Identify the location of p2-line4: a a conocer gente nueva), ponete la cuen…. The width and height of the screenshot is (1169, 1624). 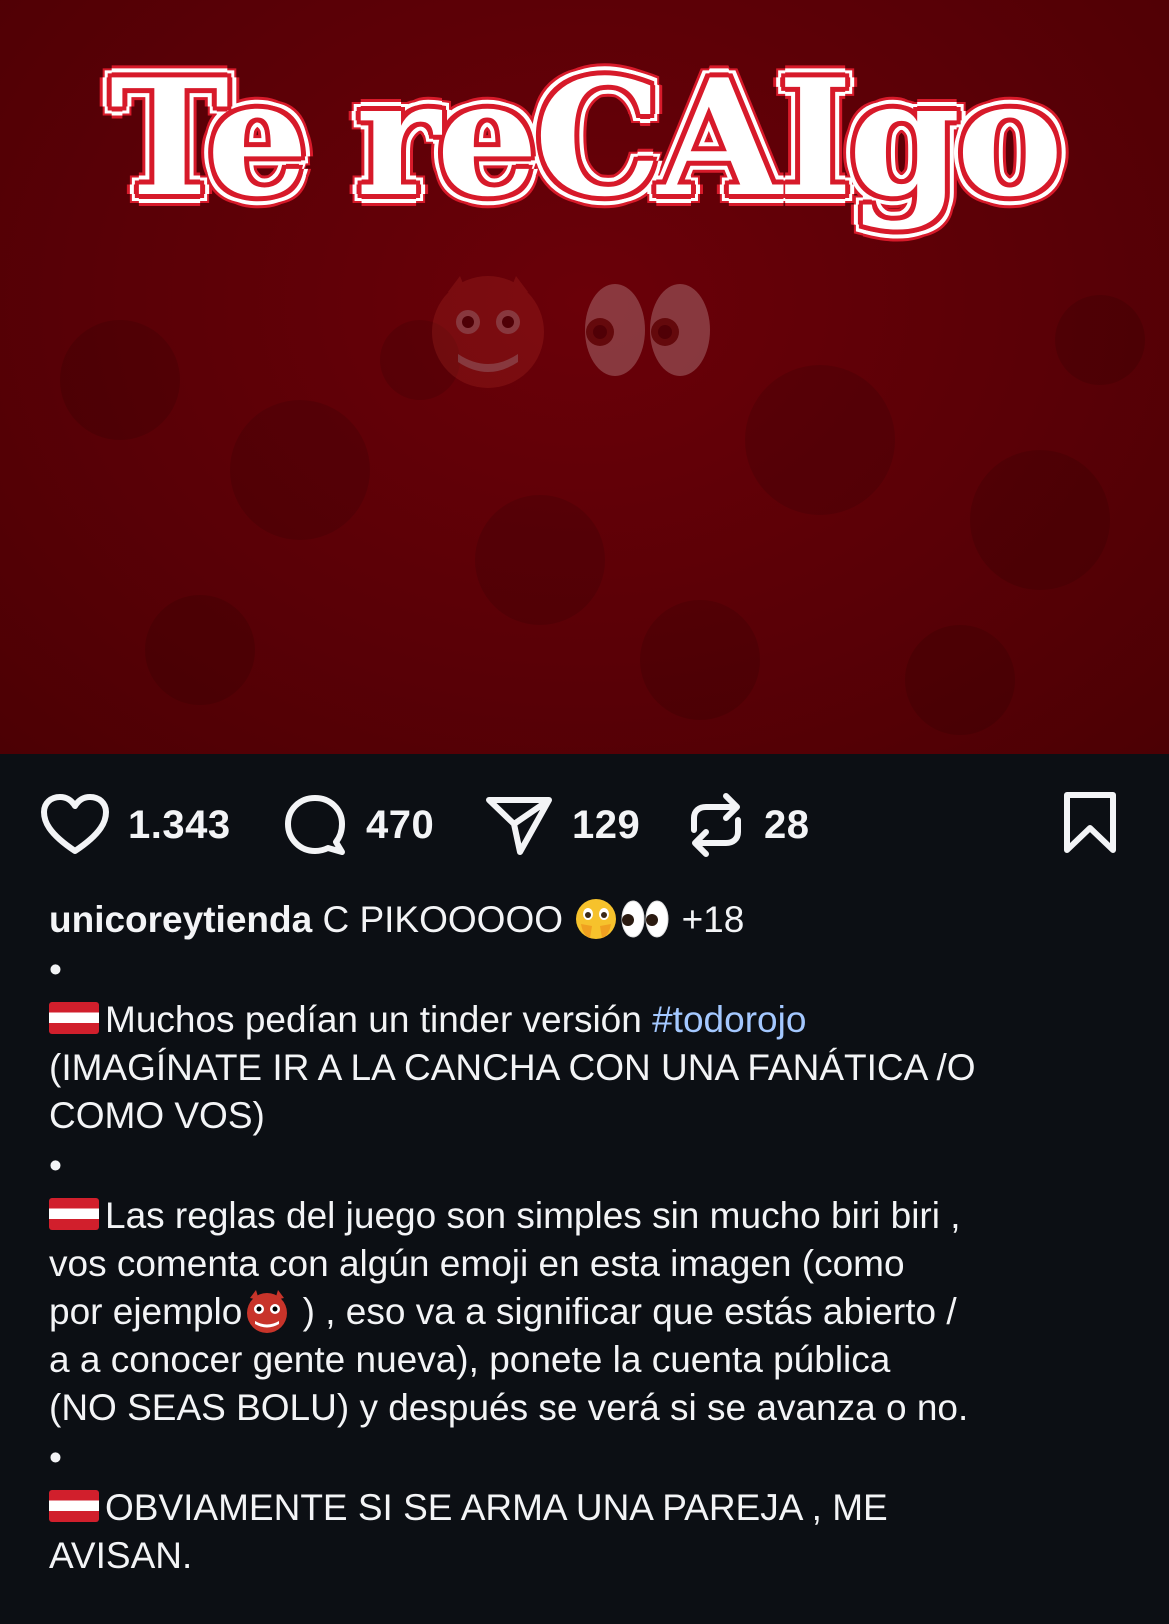
(470, 1359).